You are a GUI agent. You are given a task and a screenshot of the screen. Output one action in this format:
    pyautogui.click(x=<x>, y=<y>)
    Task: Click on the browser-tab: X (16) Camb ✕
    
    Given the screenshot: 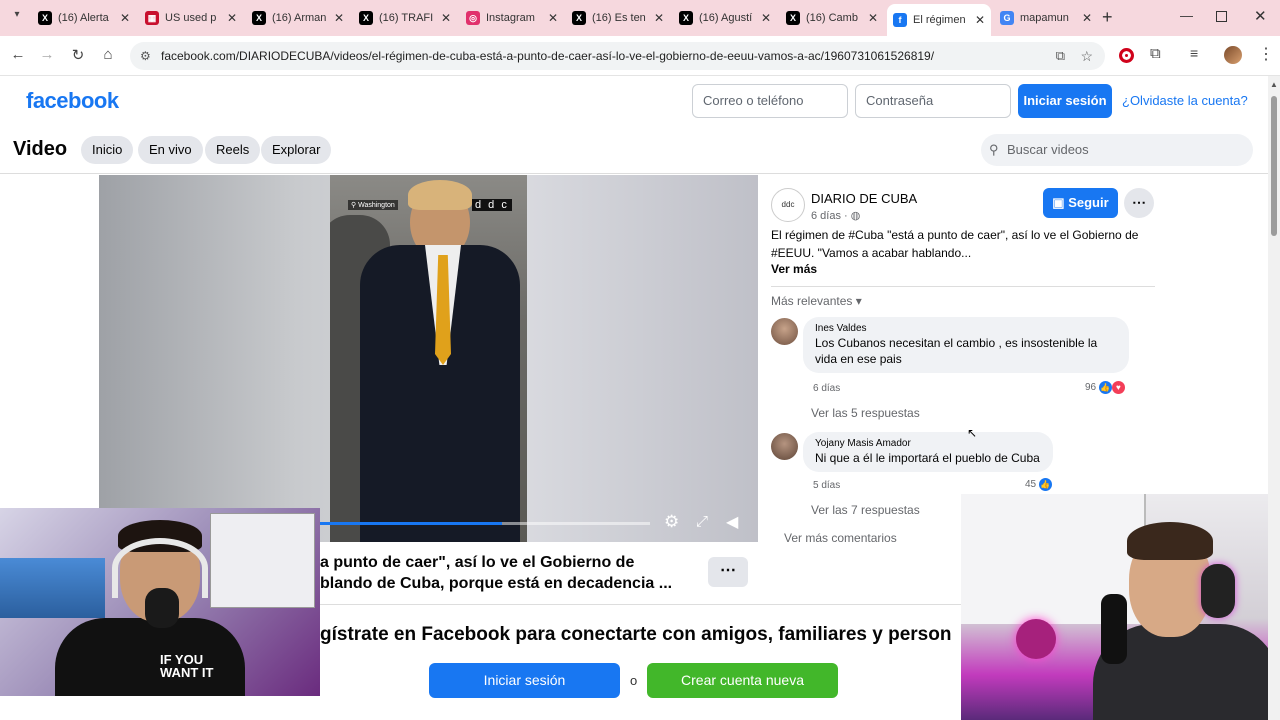 What is the action you would take?
    pyautogui.click(x=832, y=18)
    